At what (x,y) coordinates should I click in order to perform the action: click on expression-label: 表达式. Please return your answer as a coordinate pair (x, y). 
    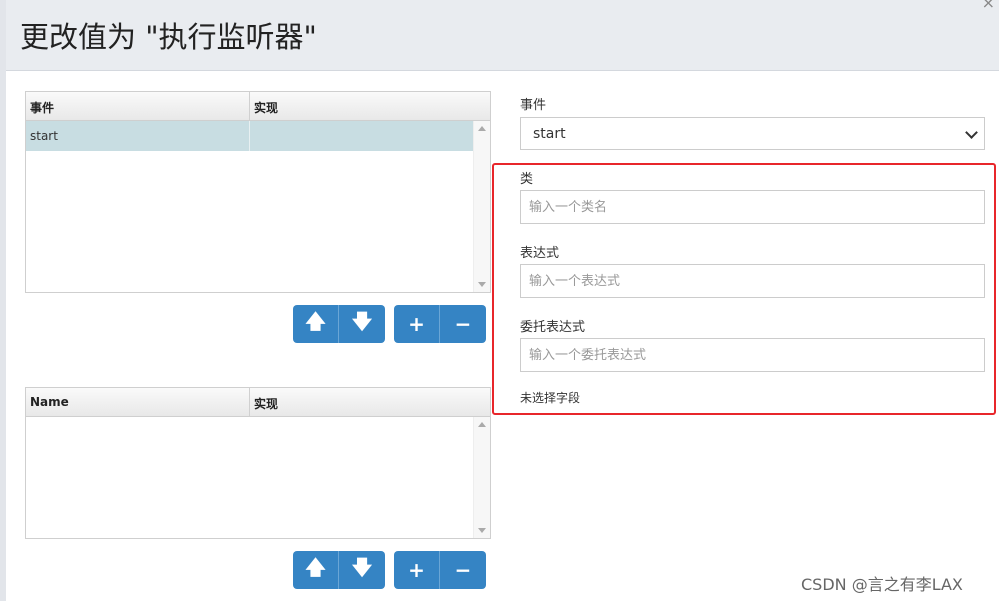
    Looking at the image, I should click on (540, 253).